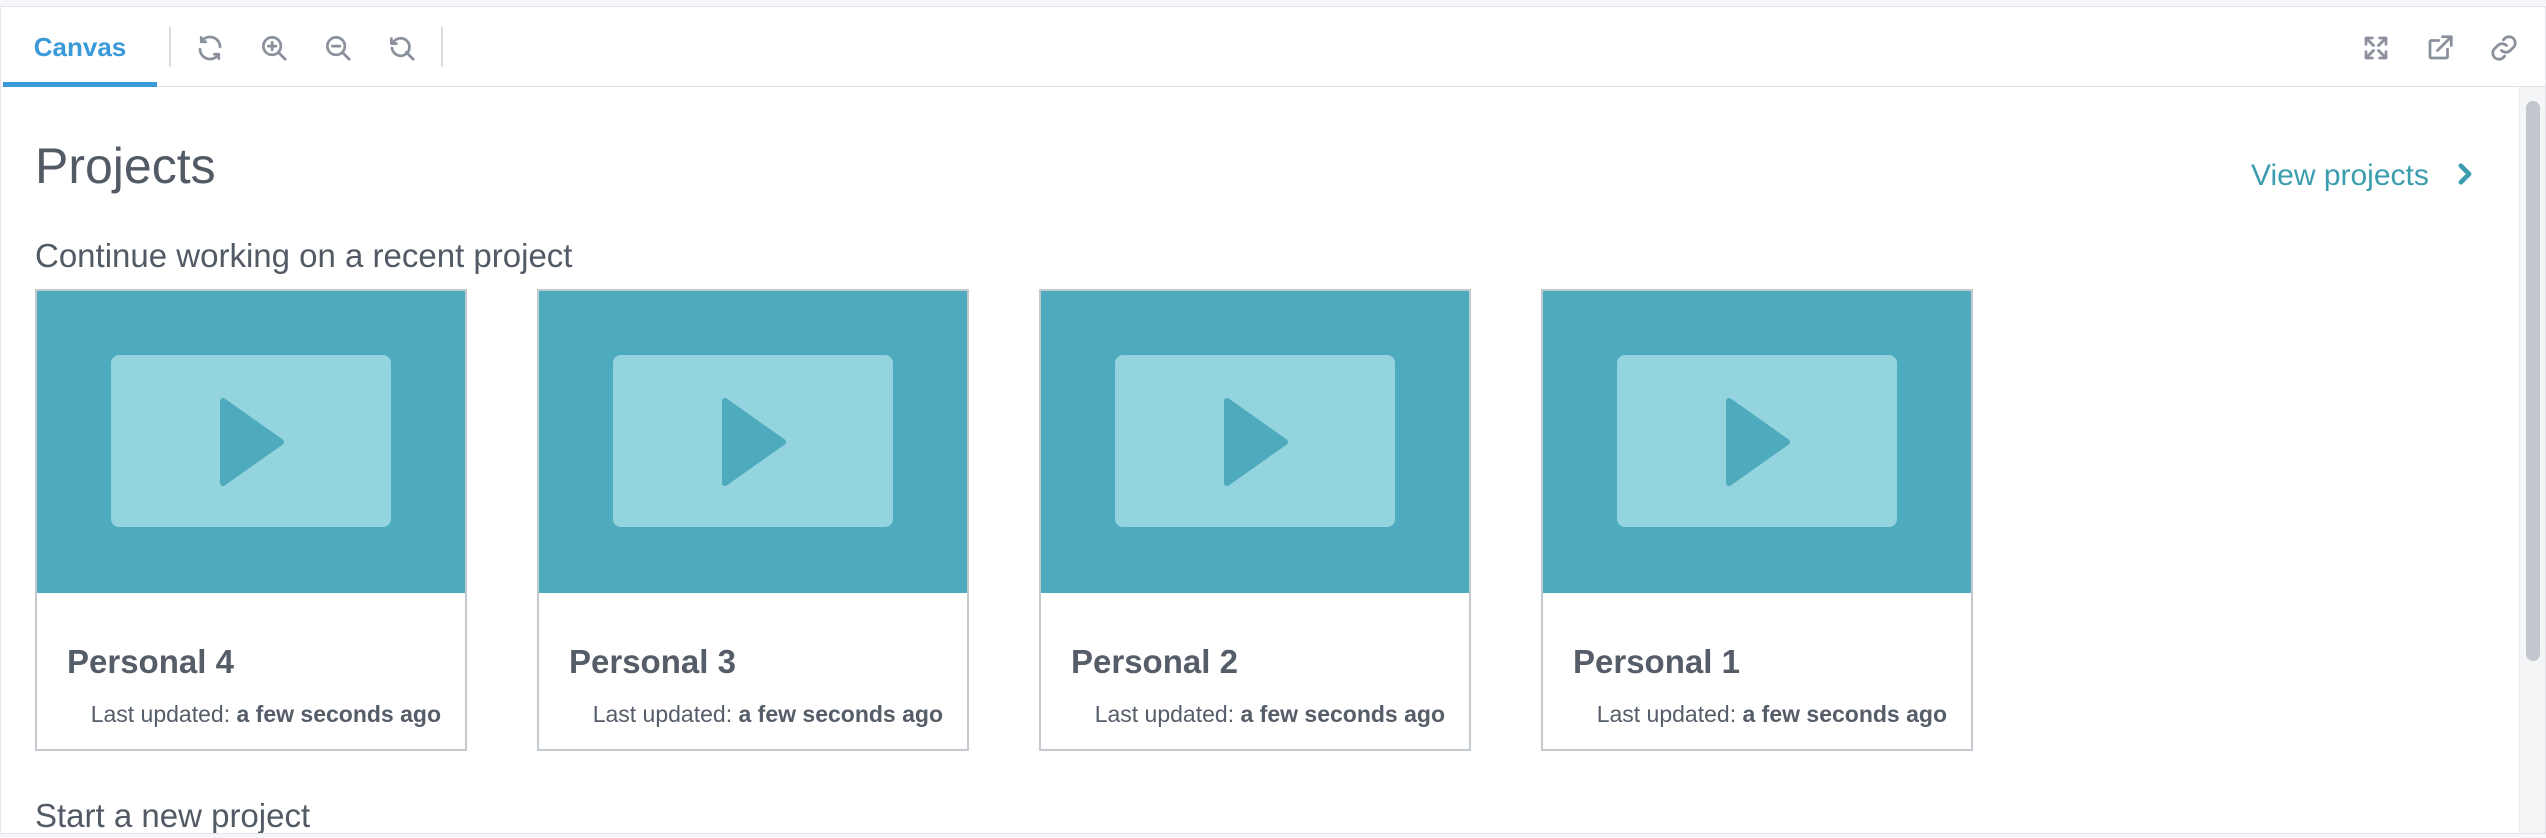  What do you see at coordinates (652, 661) in the screenshot?
I see `project-name: Personal 3` at bounding box center [652, 661].